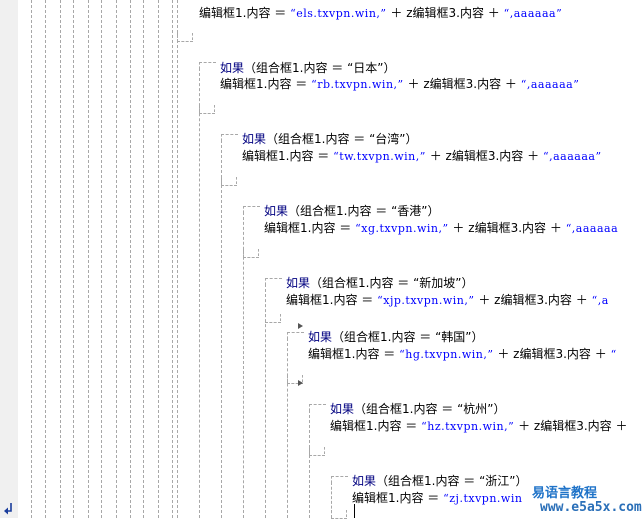 Image resolution: width=643 pixels, height=519 pixels. I want to click on if-statement-line: 如果（组合框1.内容 ＝ “新加坡”）, so click(380, 283).